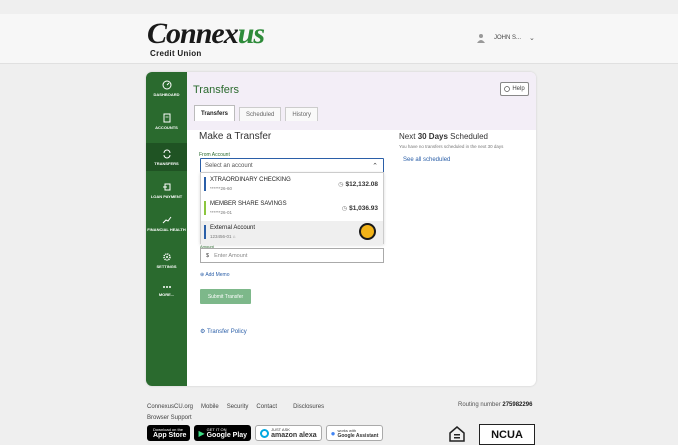 This screenshot has width=678, height=445. Describe the element at coordinates (292, 255) in the screenshot. I see `amount-input: $ Enter Amount` at that location.